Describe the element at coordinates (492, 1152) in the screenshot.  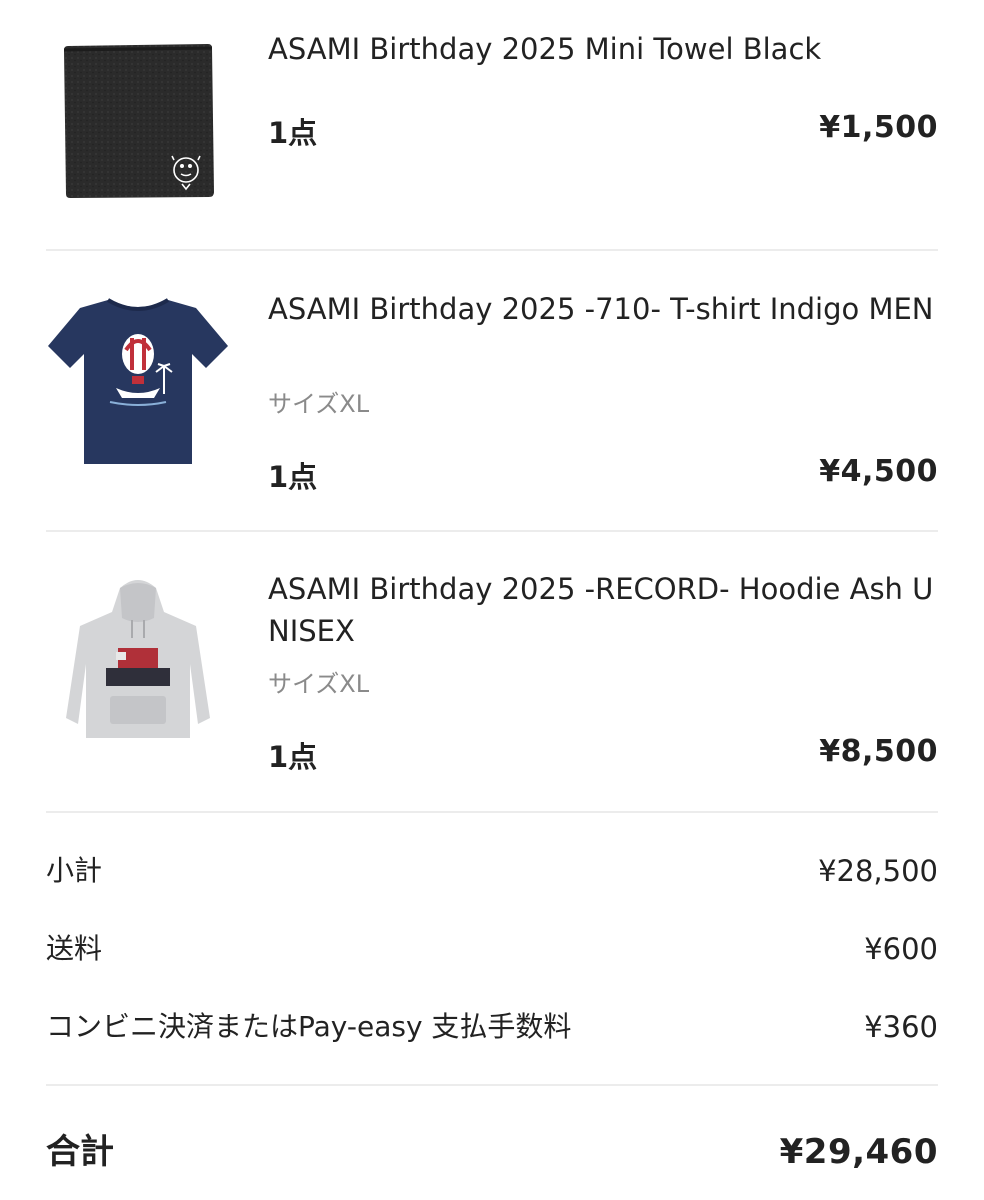
I see `total-row: 合計 ¥29,460` at that location.